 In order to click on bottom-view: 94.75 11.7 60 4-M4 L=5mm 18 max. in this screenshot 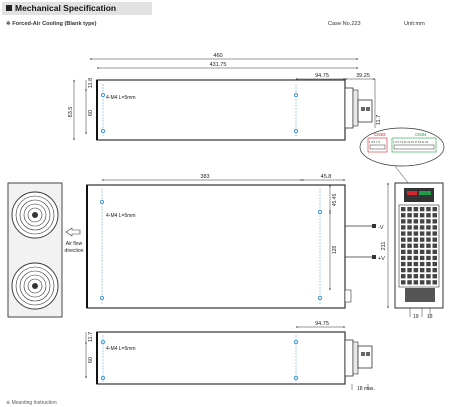, I will do `click(230, 356)`.